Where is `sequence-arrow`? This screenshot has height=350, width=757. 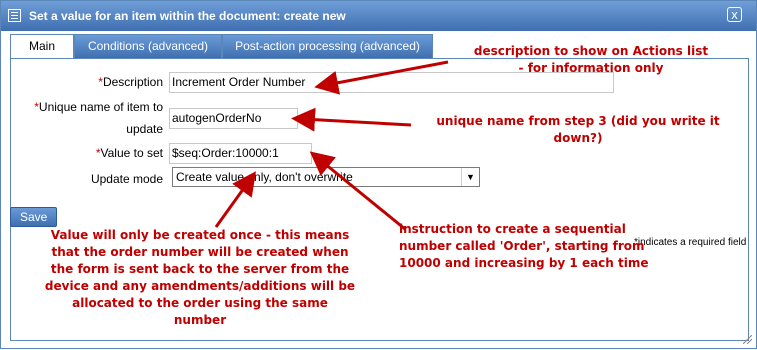 sequence-arrow is located at coordinates (357, 191).